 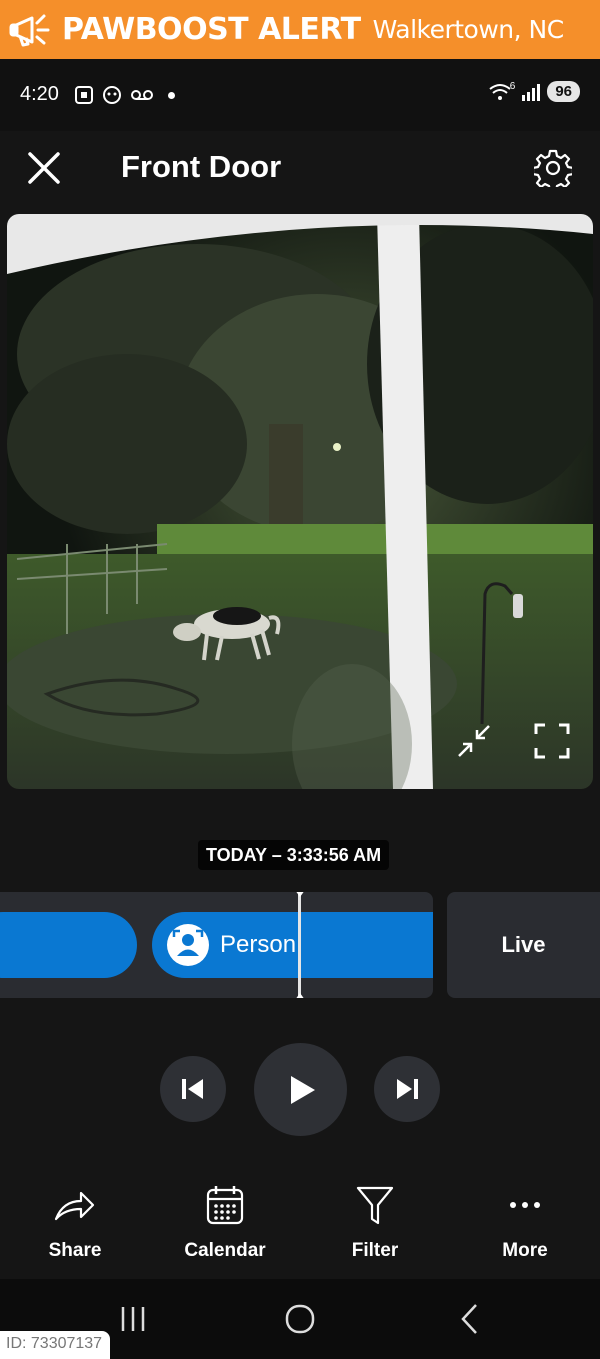 I want to click on playhead-bottom-marker, so click(x=300, y=995).